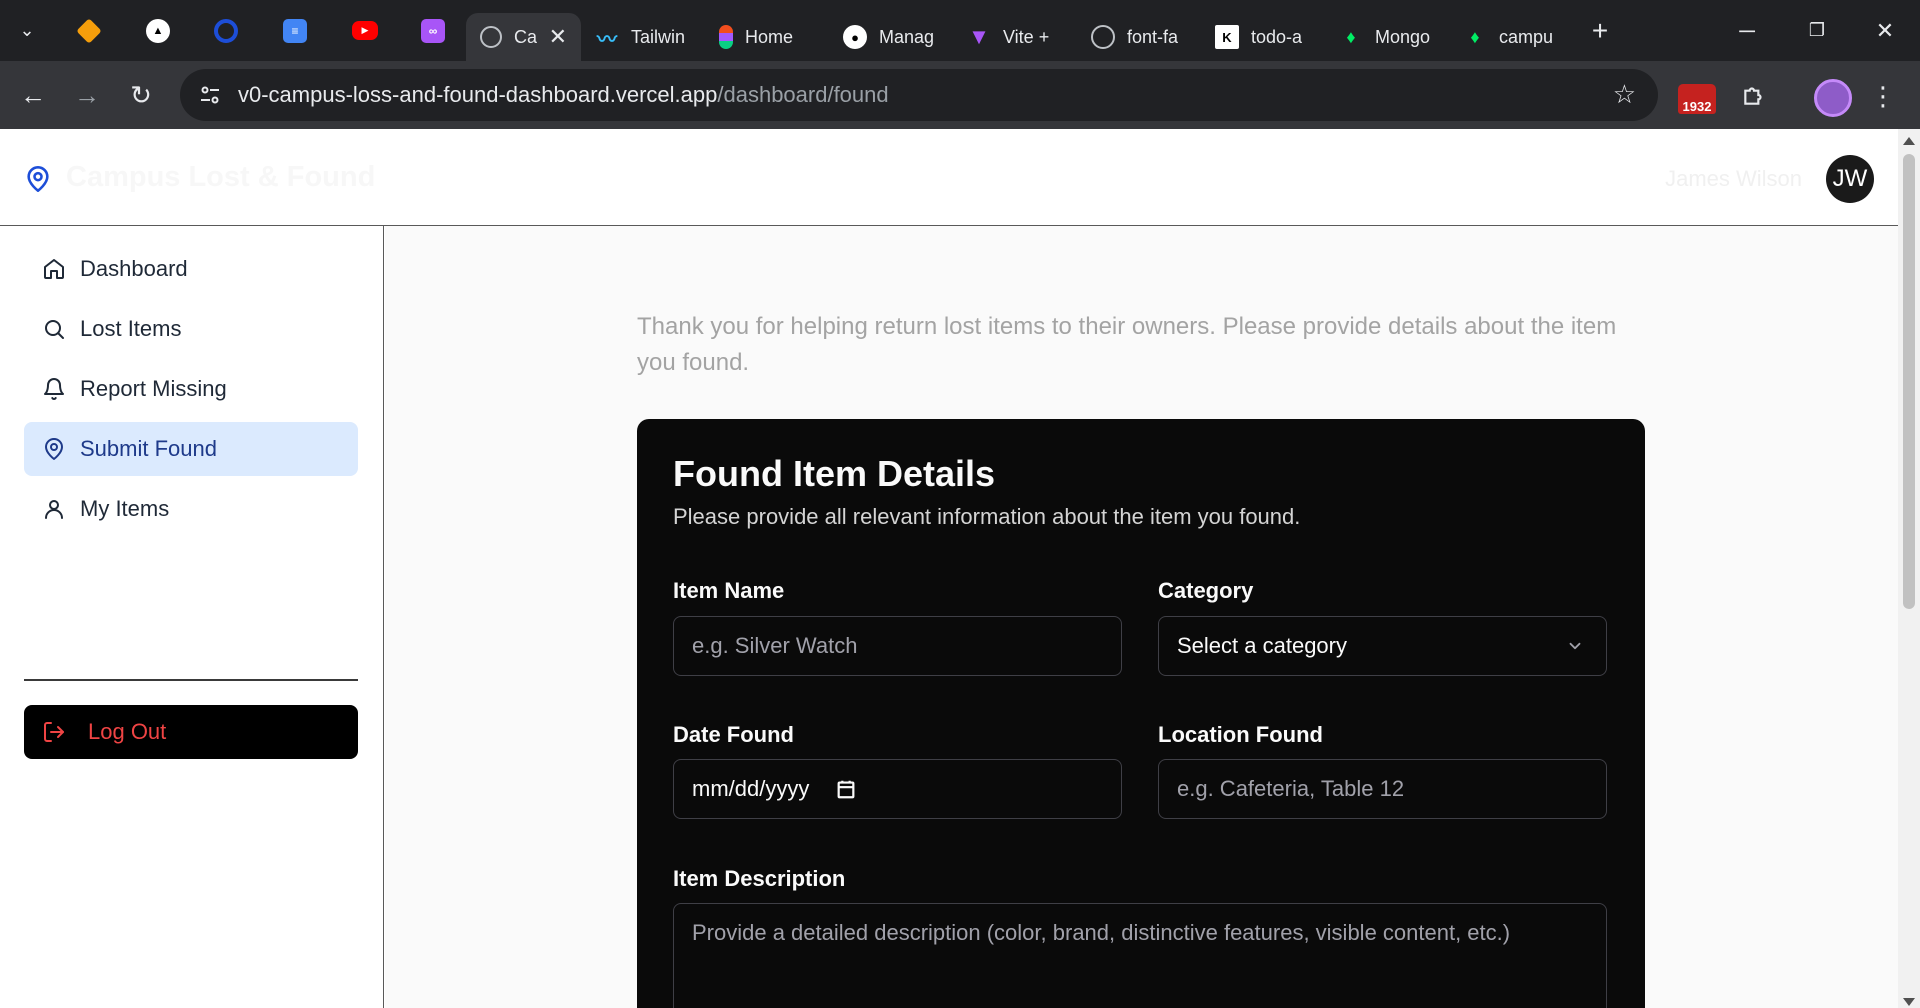 This screenshot has width=1920, height=1008. Describe the element at coordinates (1403, 36) in the screenshot. I see `tab-label: Mongo` at that location.